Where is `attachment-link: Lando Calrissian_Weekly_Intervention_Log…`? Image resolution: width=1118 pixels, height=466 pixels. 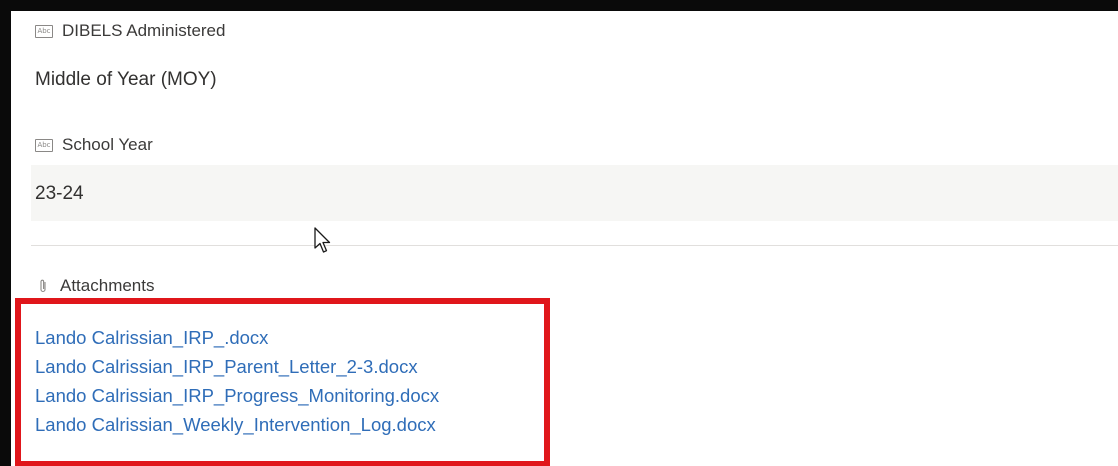 attachment-link: Lando Calrissian_Weekly_Intervention_Log… is located at coordinates (237, 424).